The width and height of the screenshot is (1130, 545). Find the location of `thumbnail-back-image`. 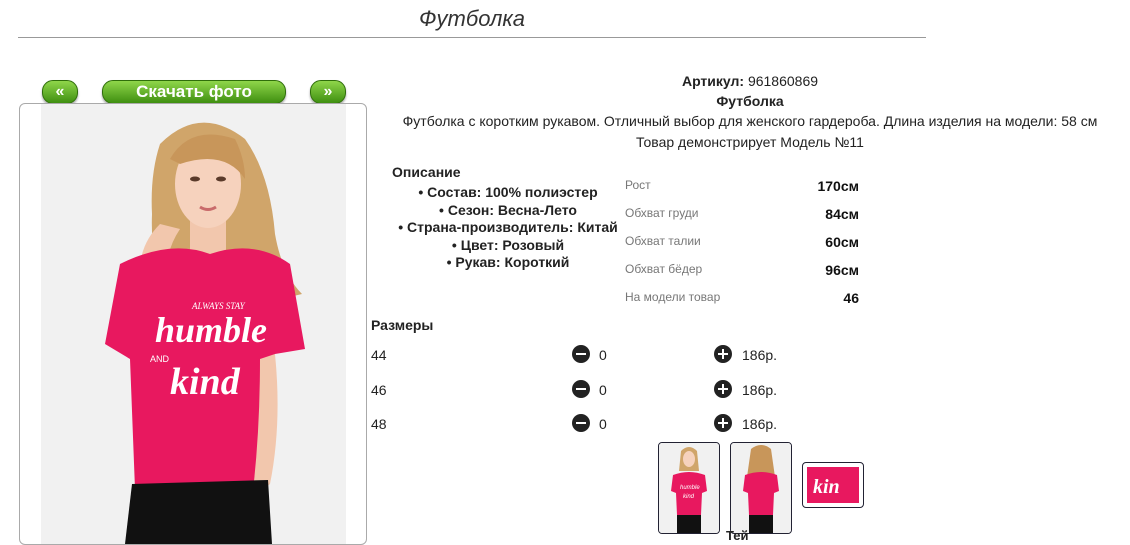

thumbnail-back-image is located at coordinates (761, 488).